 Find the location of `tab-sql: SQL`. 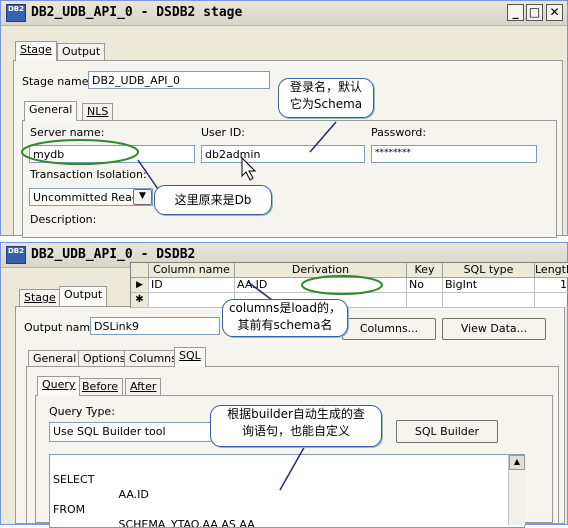

tab-sql: SQL is located at coordinates (190, 357).